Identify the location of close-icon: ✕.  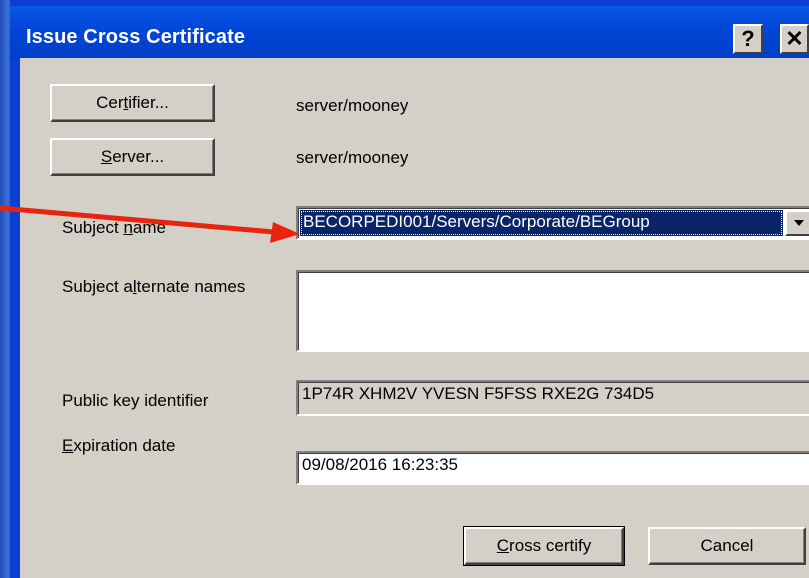
(794, 38).